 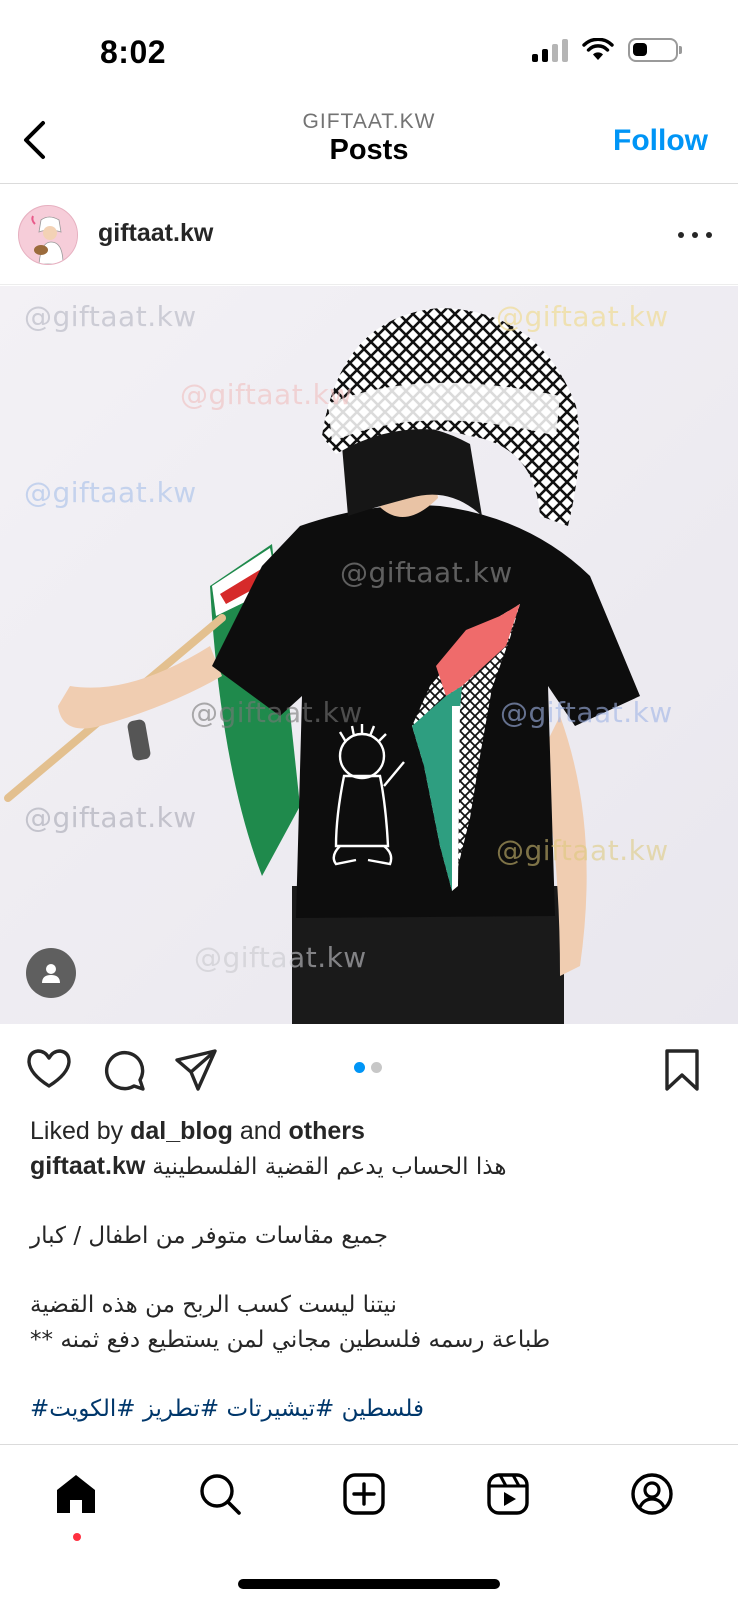 I want to click on avatar, so click(x=48, y=235).